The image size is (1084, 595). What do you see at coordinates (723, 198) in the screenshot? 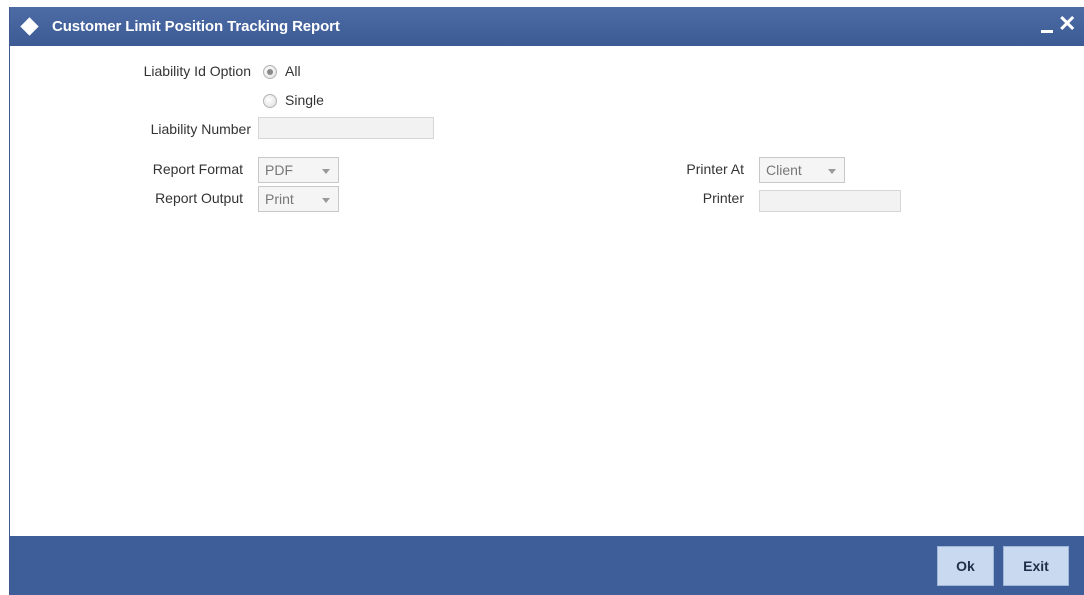
I see `printer-label: Printer` at bounding box center [723, 198].